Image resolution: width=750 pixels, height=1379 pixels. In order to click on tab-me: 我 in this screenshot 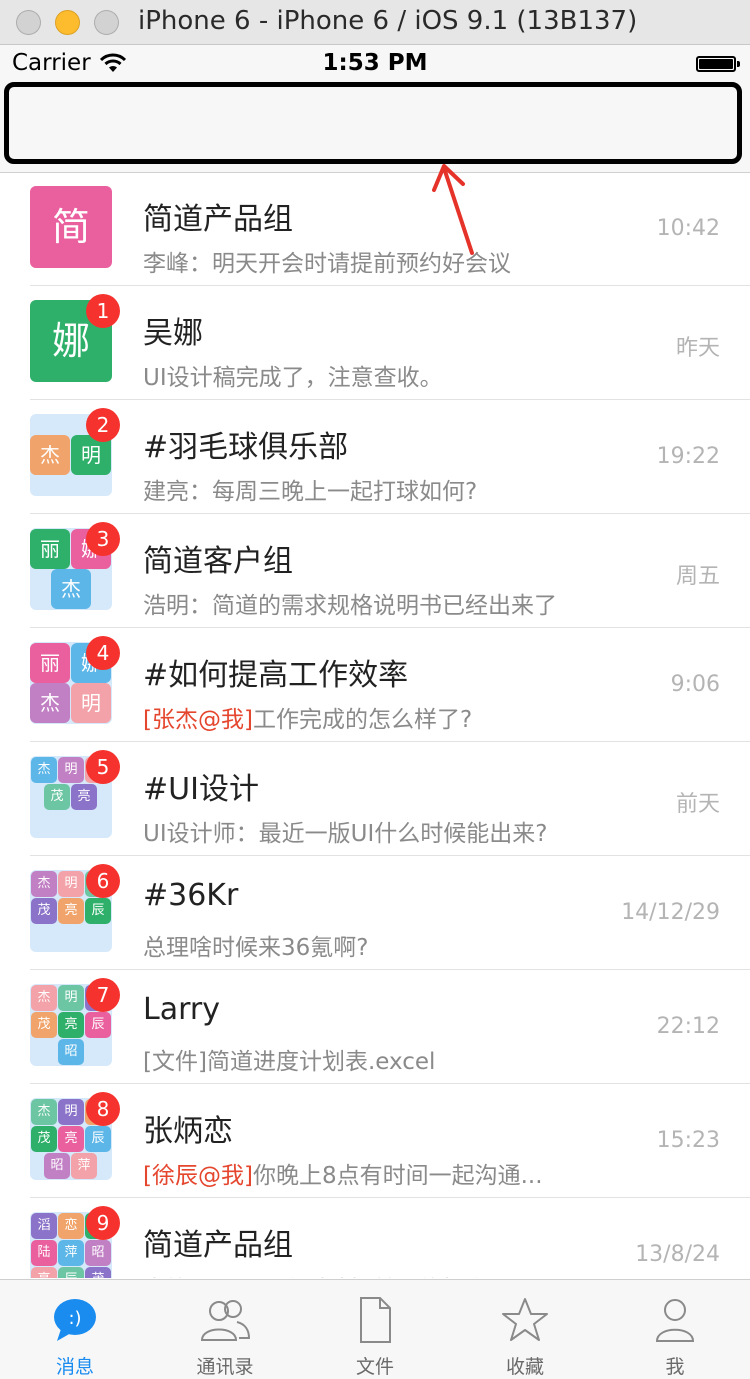, I will do `click(675, 1329)`.